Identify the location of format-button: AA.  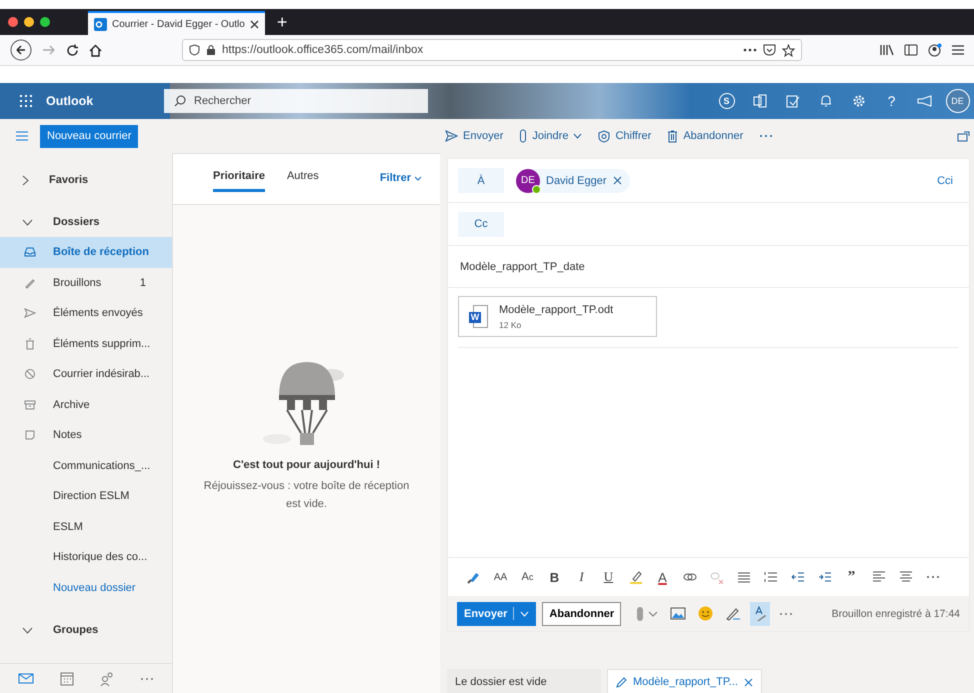
(500, 577).